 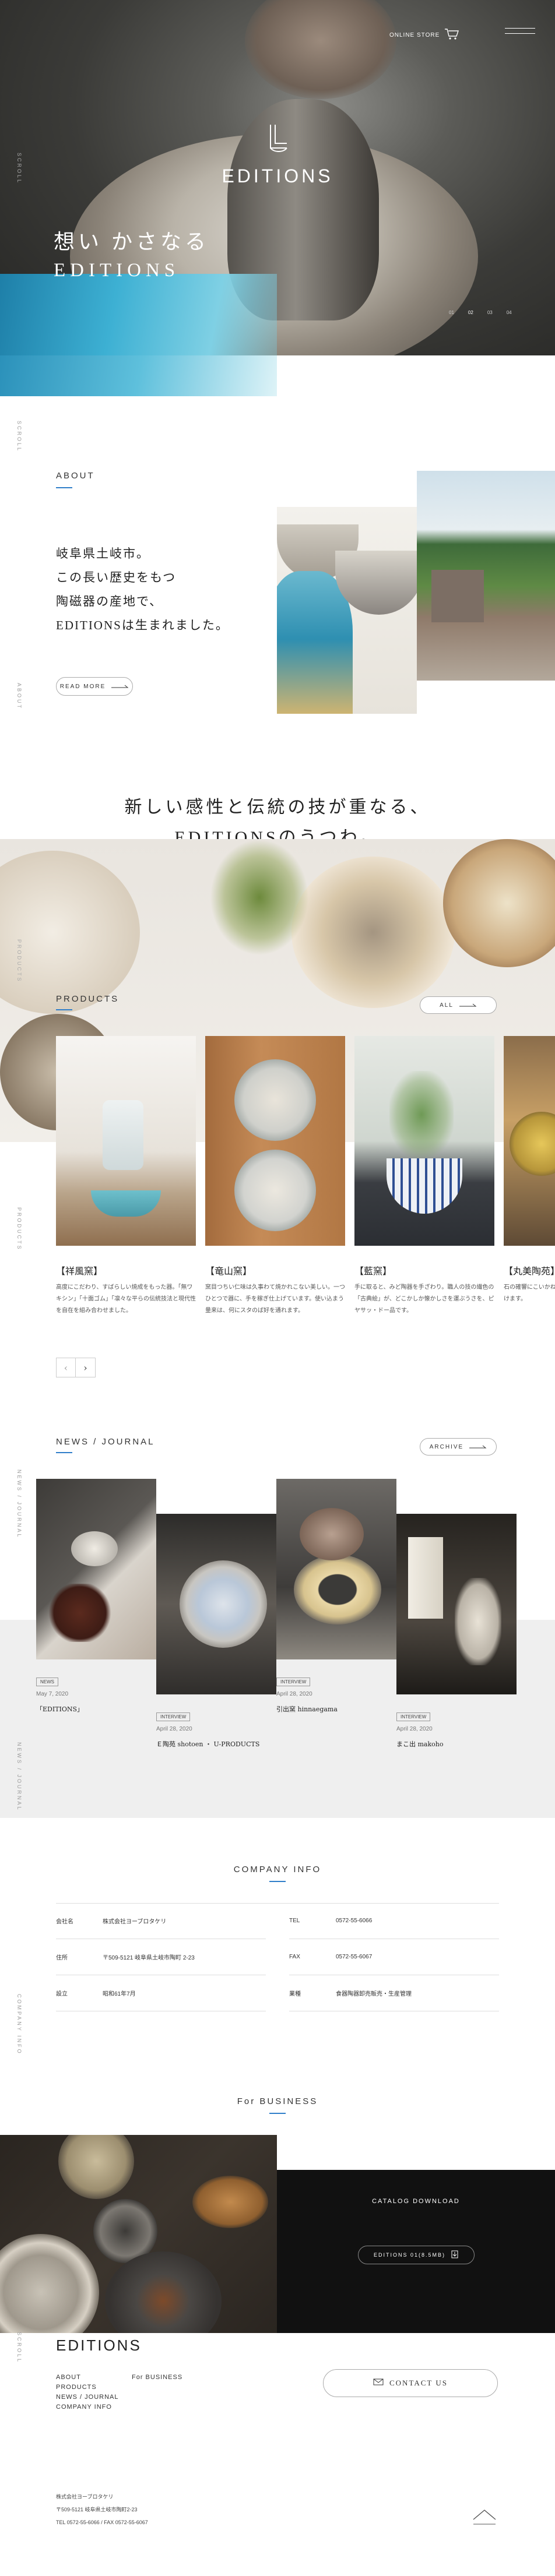 What do you see at coordinates (529, 1272) in the screenshot?
I see `product-name: 【丸美陶苑】` at bounding box center [529, 1272].